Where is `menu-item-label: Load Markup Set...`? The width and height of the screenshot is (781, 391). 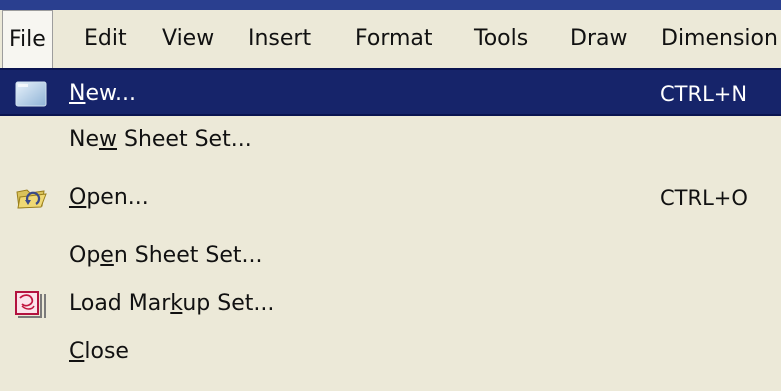
menu-item-label: Load Markup Set... is located at coordinates (172, 303).